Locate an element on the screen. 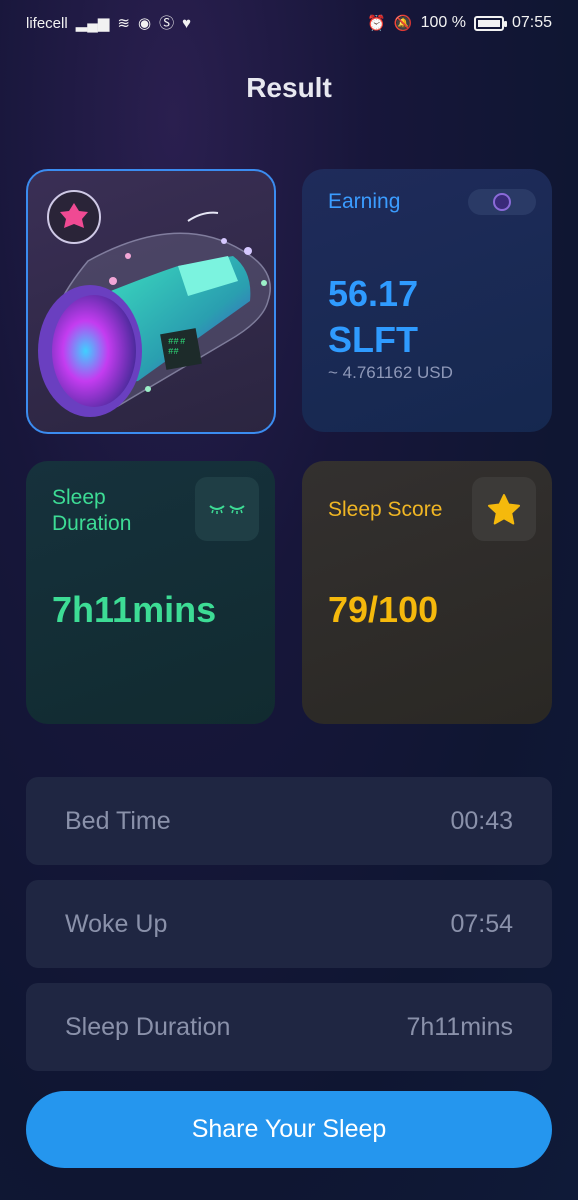 This screenshot has width=578, height=1200. earning-card: Earning 56.17 SLFT ~ 4.761162 USD is located at coordinates (427, 300).